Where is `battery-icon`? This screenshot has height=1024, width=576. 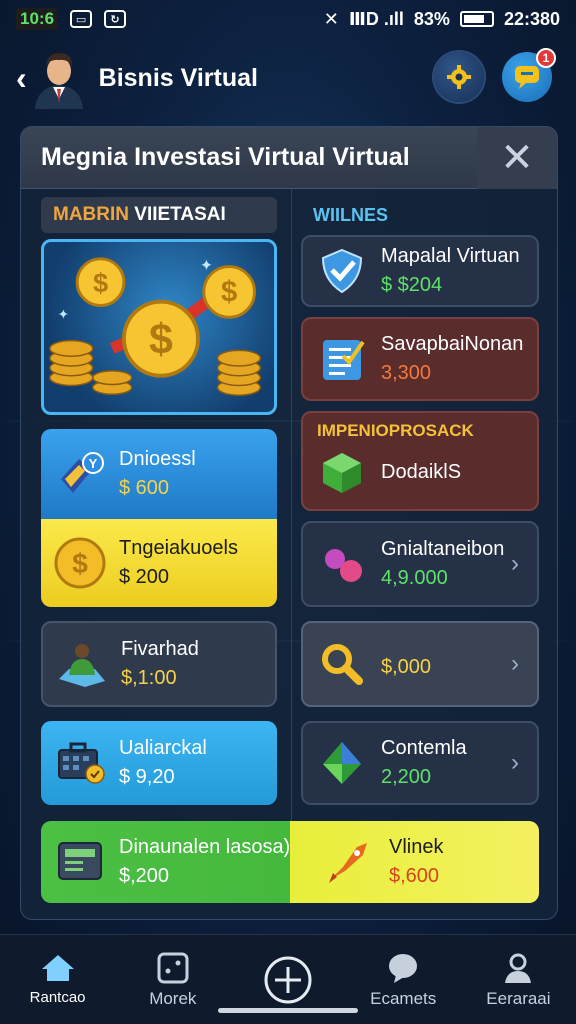
battery-icon is located at coordinates (476, 19).